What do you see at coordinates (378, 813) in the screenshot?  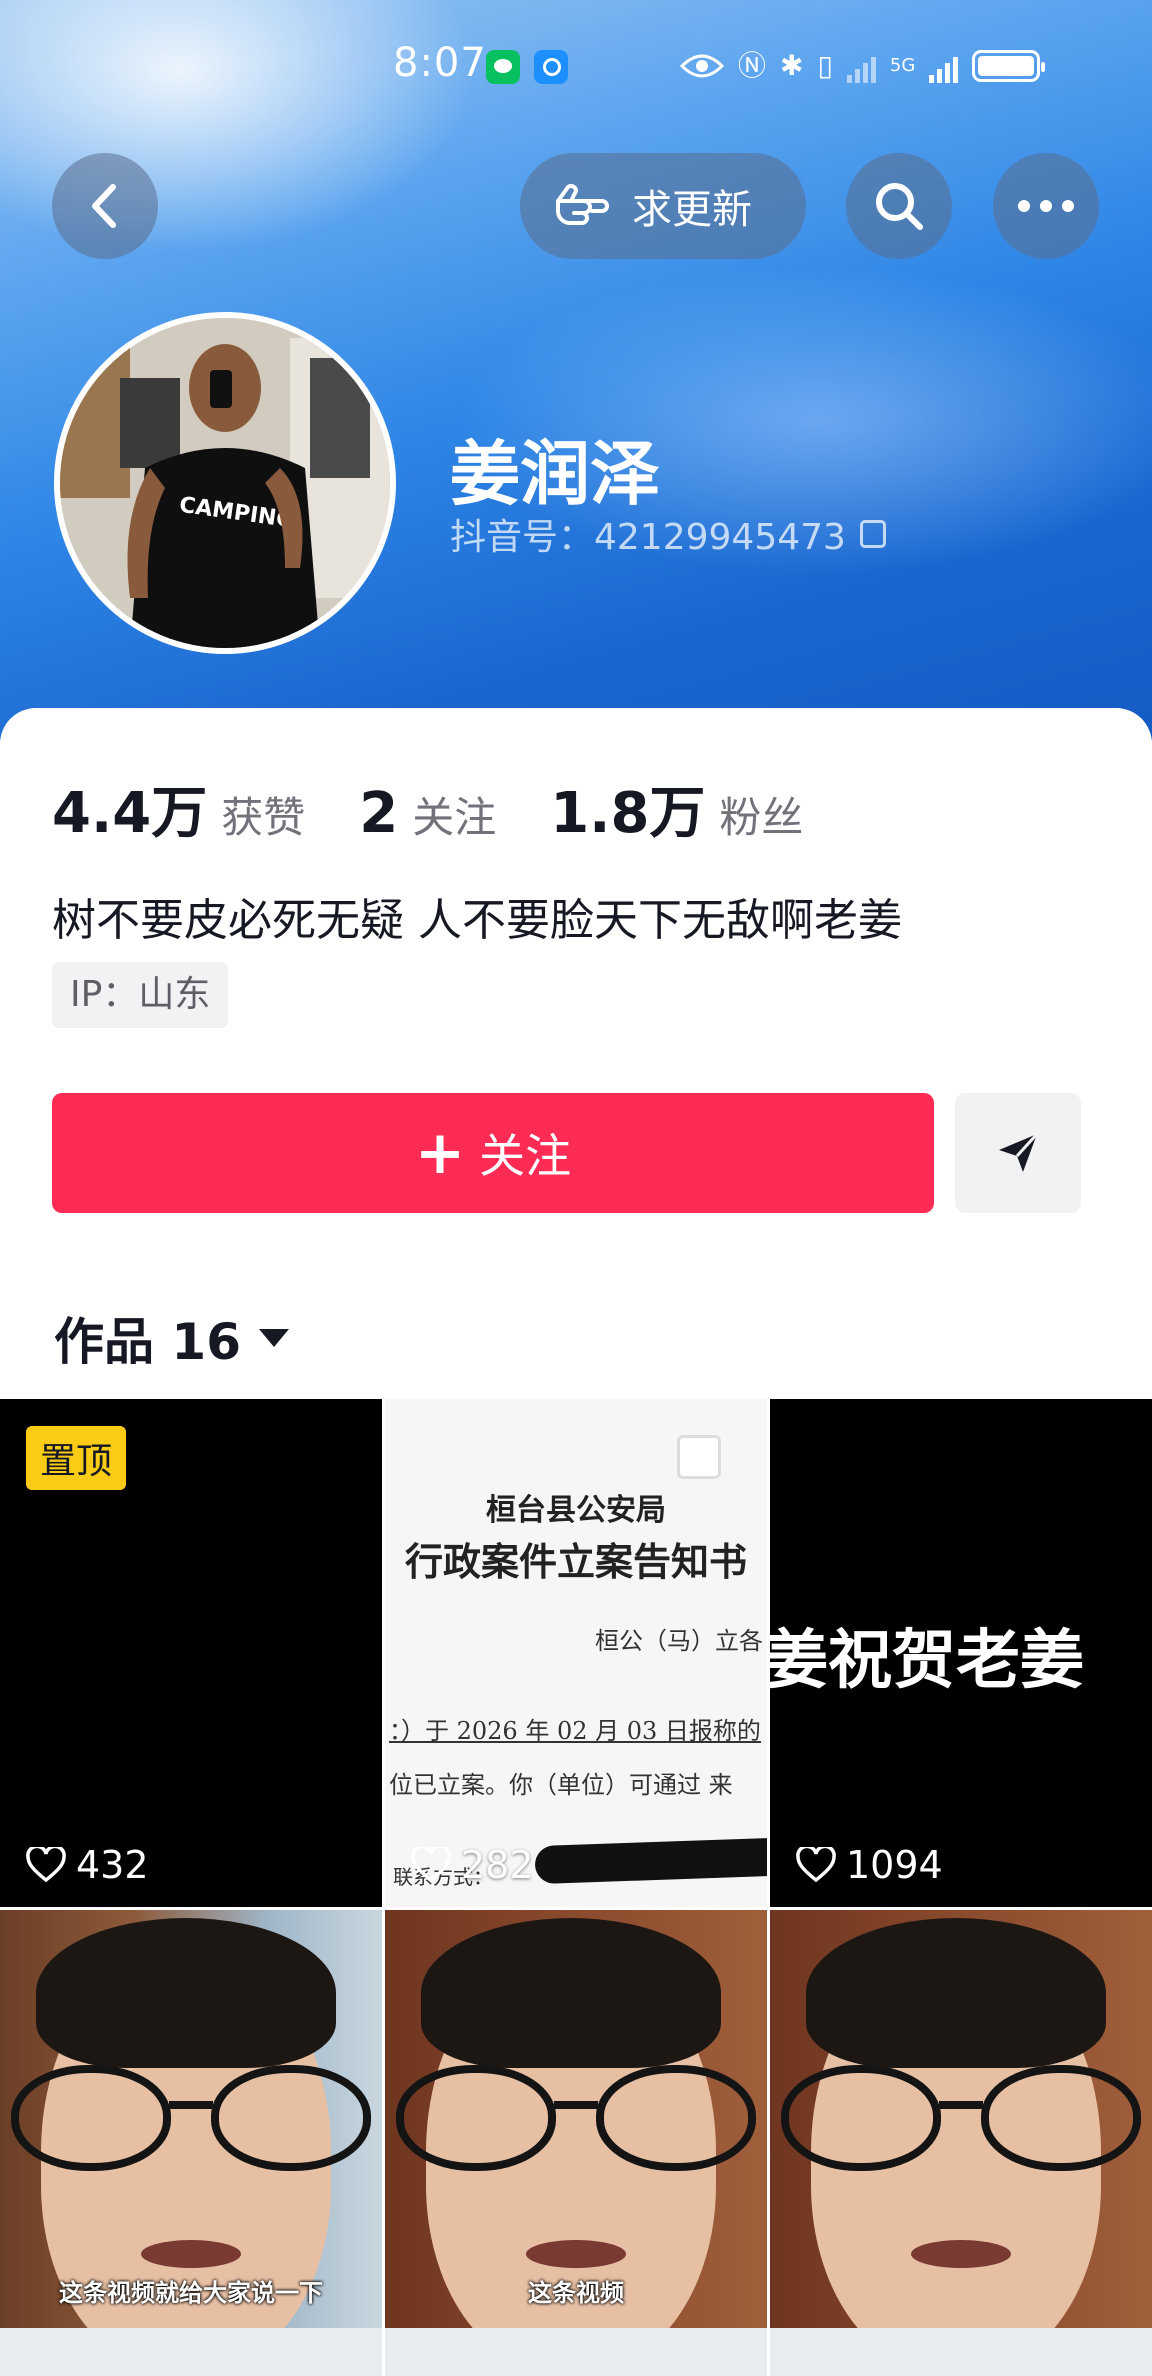 I see `following-count: 2` at bounding box center [378, 813].